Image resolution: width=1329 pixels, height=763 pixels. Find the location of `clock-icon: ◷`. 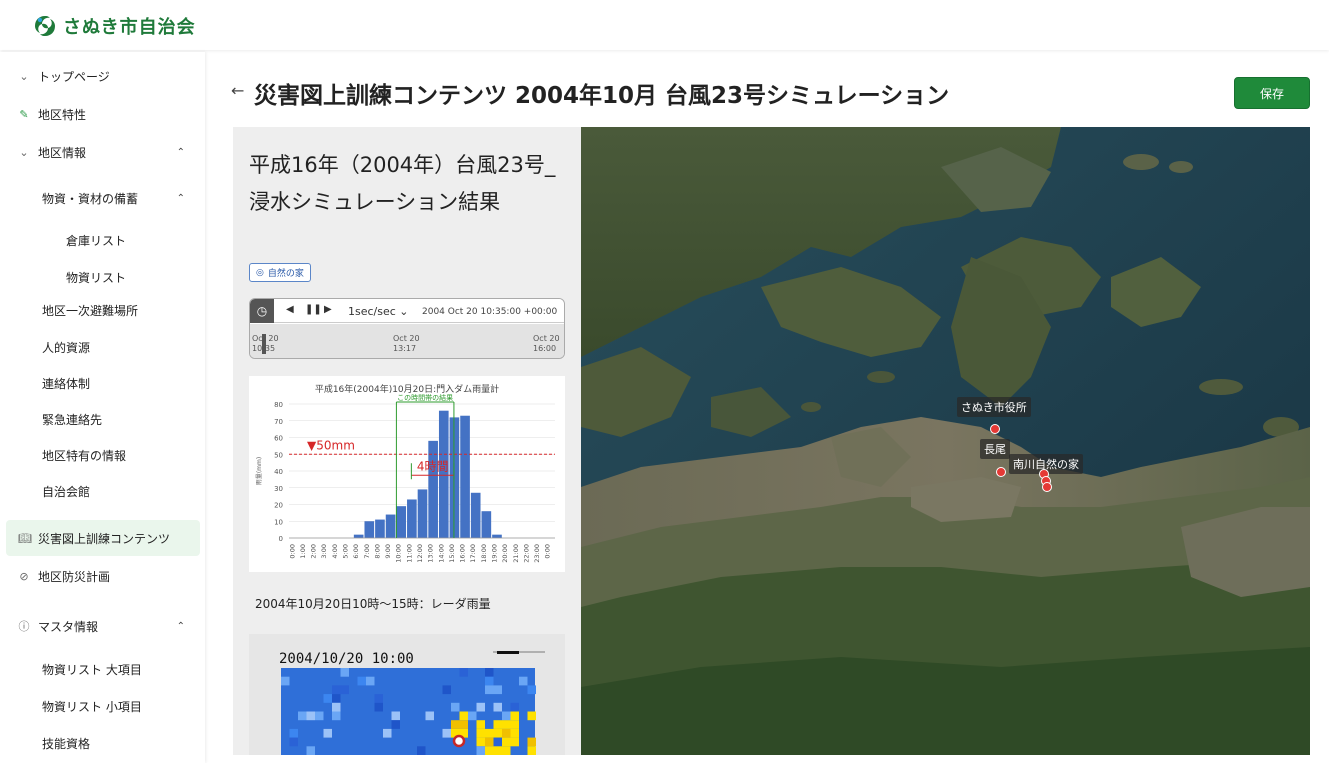

clock-icon: ◷ is located at coordinates (262, 311).